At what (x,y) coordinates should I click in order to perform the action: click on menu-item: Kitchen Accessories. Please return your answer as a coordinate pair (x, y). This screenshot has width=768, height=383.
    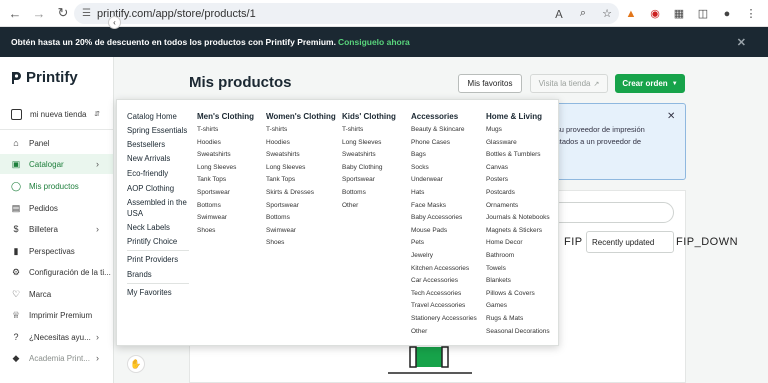
    Looking at the image, I should click on (440, 268).